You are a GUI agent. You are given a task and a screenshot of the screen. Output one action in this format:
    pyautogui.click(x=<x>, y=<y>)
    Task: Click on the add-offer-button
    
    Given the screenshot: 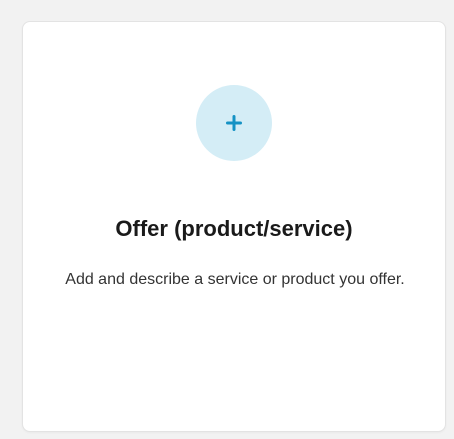 What is the action you would take?
    pyautogui.click(x=234, y=123)
    